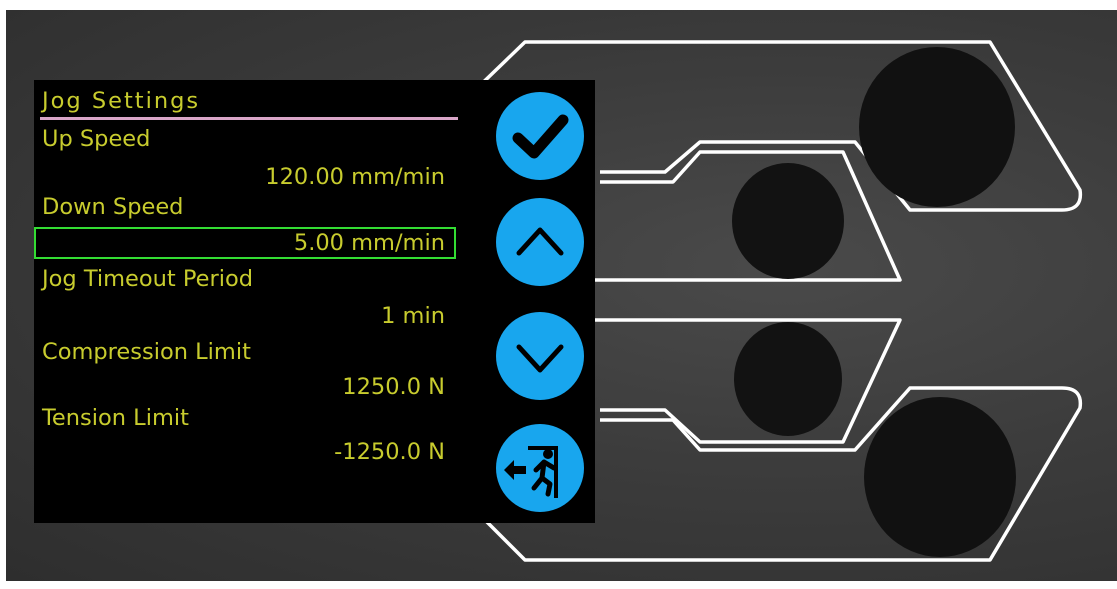 This screenshot has width=1117, height=589. I want to click on setting-value-jog-timeout: 1 min, so click(413, 316).